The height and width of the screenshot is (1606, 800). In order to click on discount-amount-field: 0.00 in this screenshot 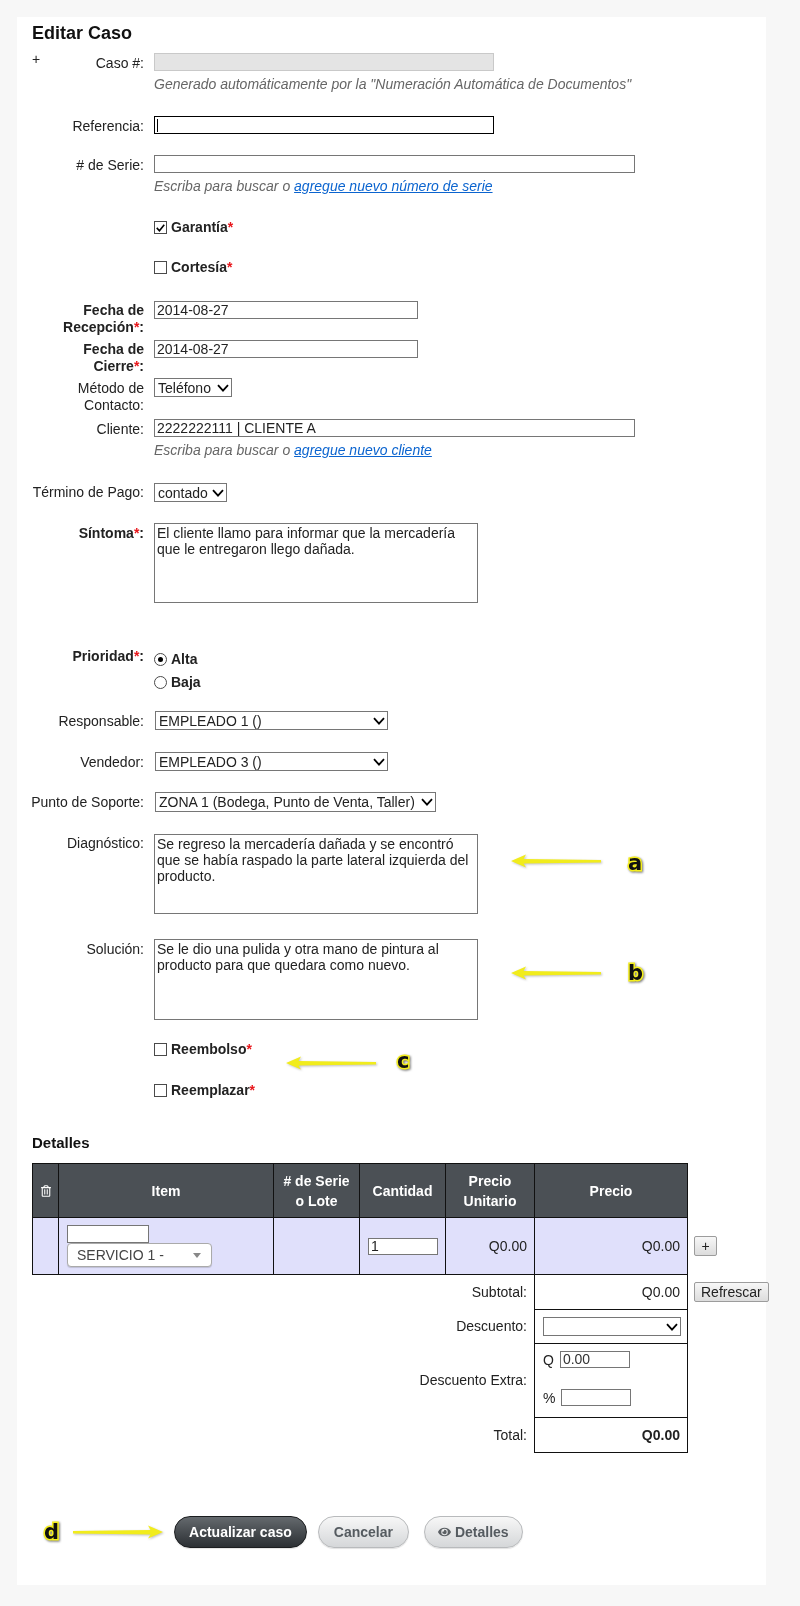, I will do `click(594, 1359)`.